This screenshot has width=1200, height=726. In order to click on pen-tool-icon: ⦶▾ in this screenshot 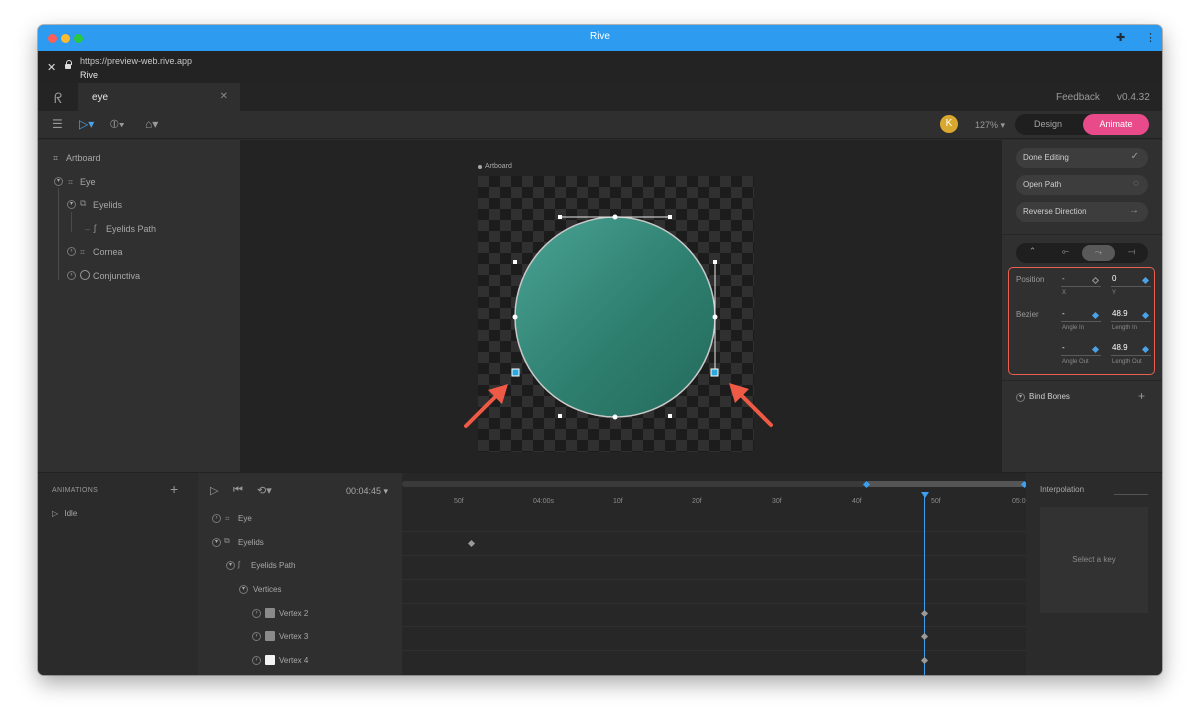, I will do `click(117, 124)`.